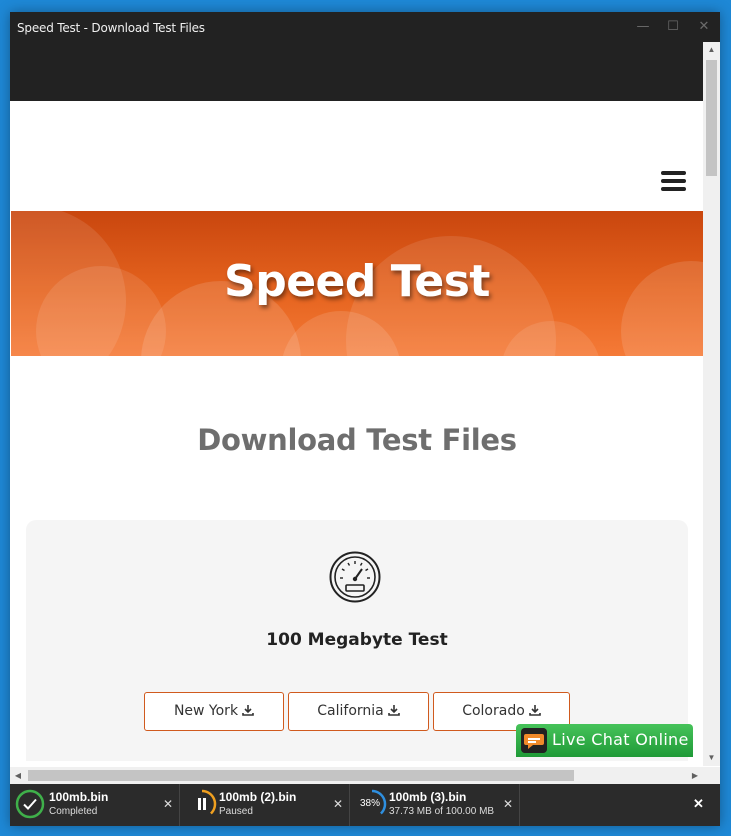 The image size is (731, 836). Describe the element at coordinates (711, 775) in the screenshot. I see `scrollbar-corner` at that location.